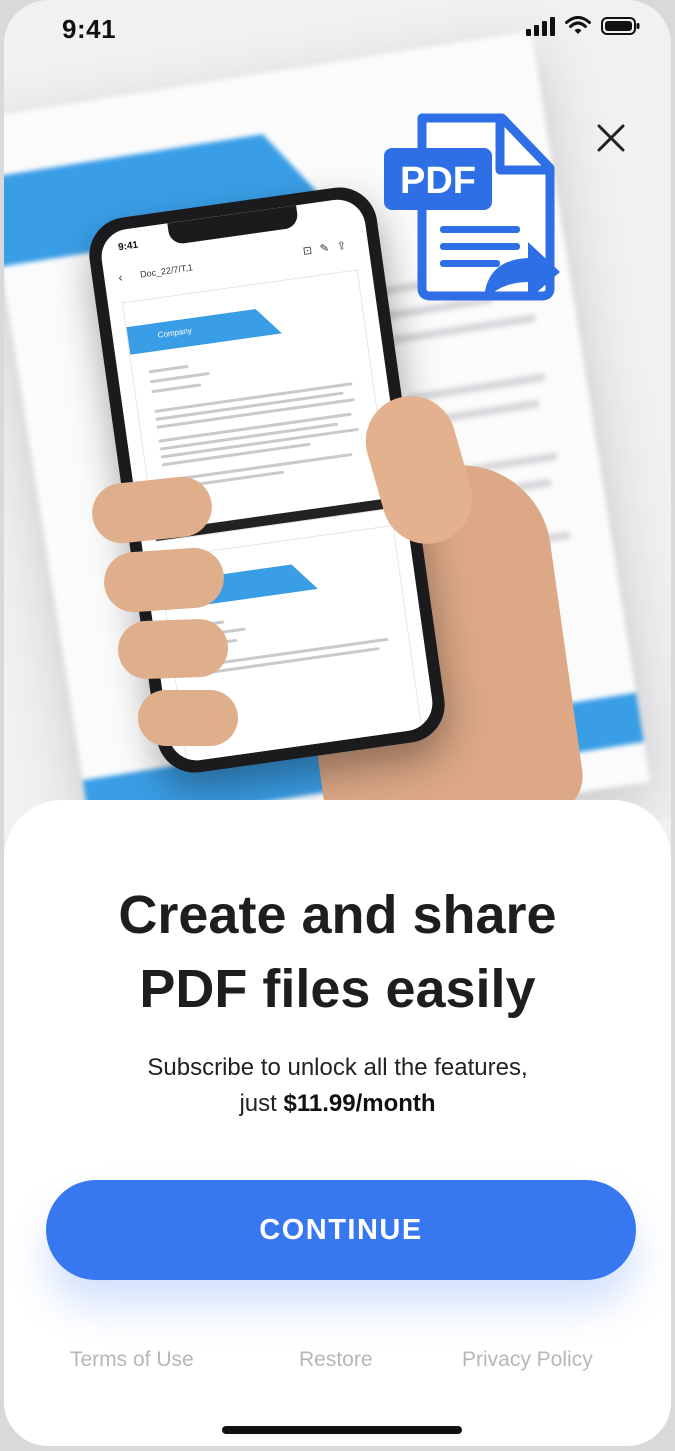  What do you see at coordinates (337, 28) in the screenshot?
I see `status-bar: 9:41` at bounding box center [337, 28].